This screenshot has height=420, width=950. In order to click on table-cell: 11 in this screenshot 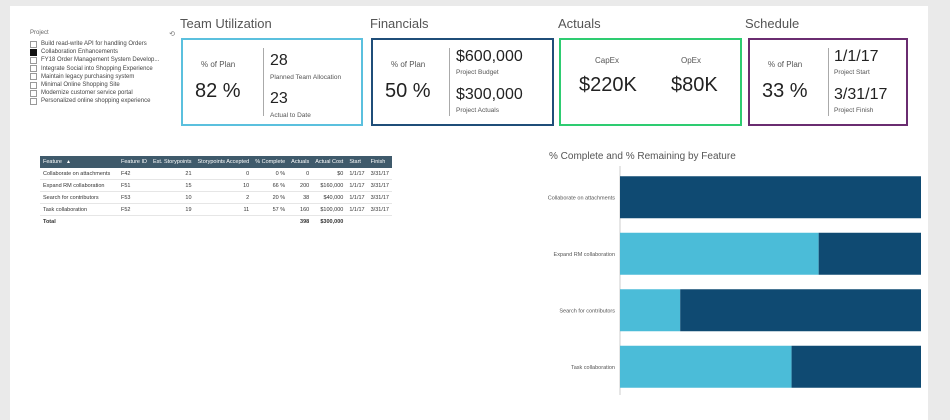, I will do `click(223, 209)`.